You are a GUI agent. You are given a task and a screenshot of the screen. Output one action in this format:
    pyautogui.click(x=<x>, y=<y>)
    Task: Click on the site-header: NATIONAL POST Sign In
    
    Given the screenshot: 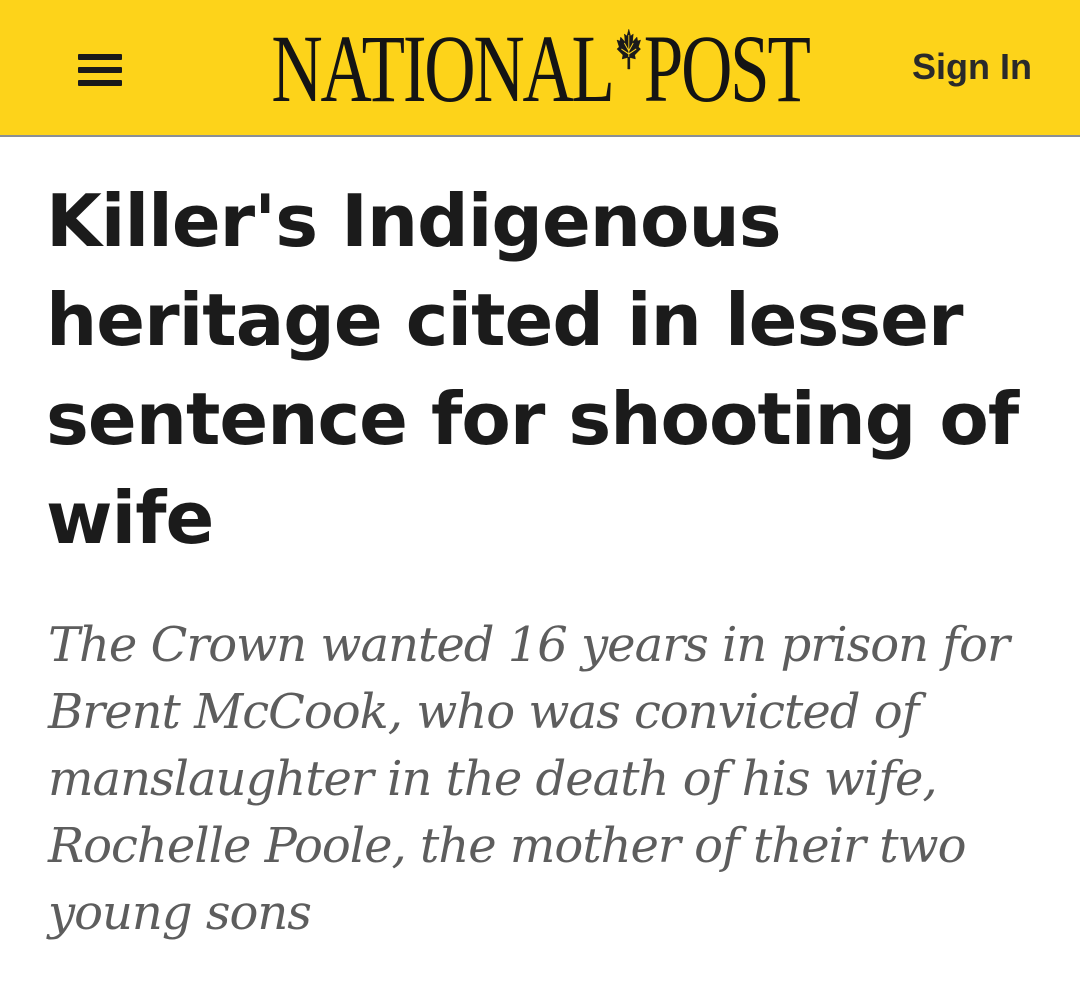 What is the action you would take?
    pyautogui.click(x=540, y=68)
    